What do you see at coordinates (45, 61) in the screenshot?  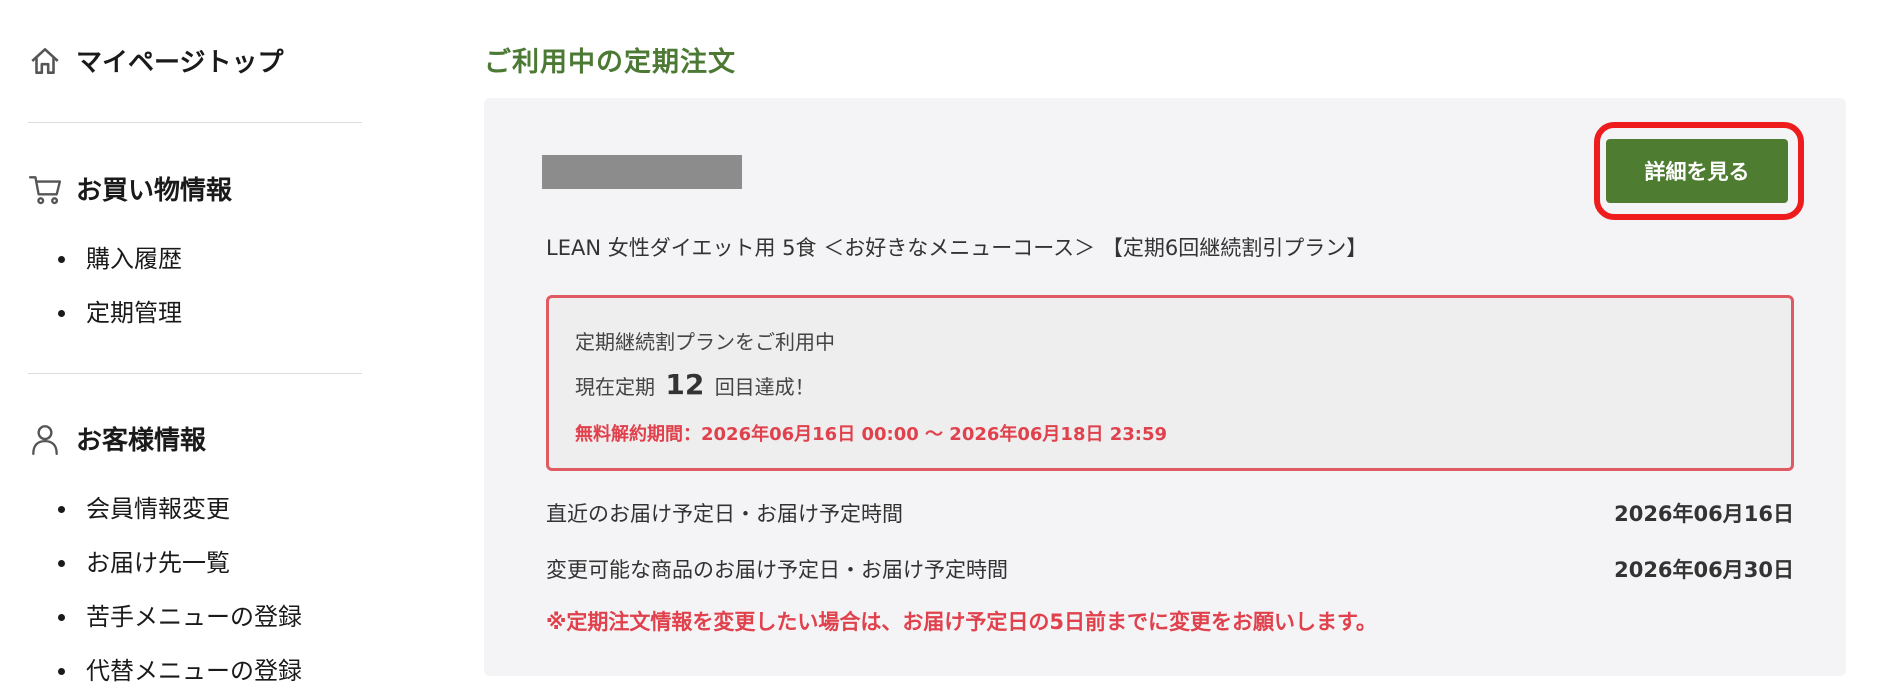 I see `home-icon` at bounding box center [45, 61].